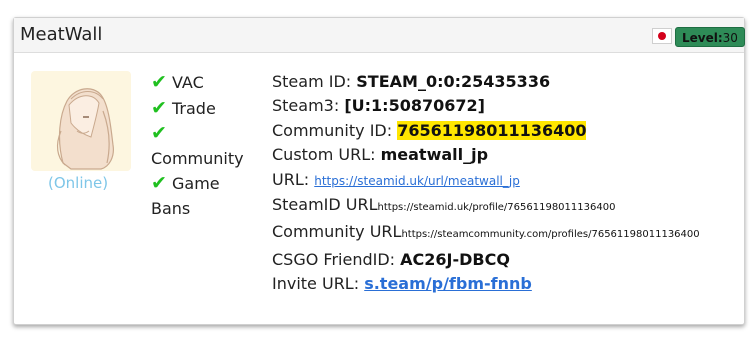 This screenshot has height=342, width=756. I want to click on url-link: https://steamid.uk/url/meatwall_jp, so click(417, 181).